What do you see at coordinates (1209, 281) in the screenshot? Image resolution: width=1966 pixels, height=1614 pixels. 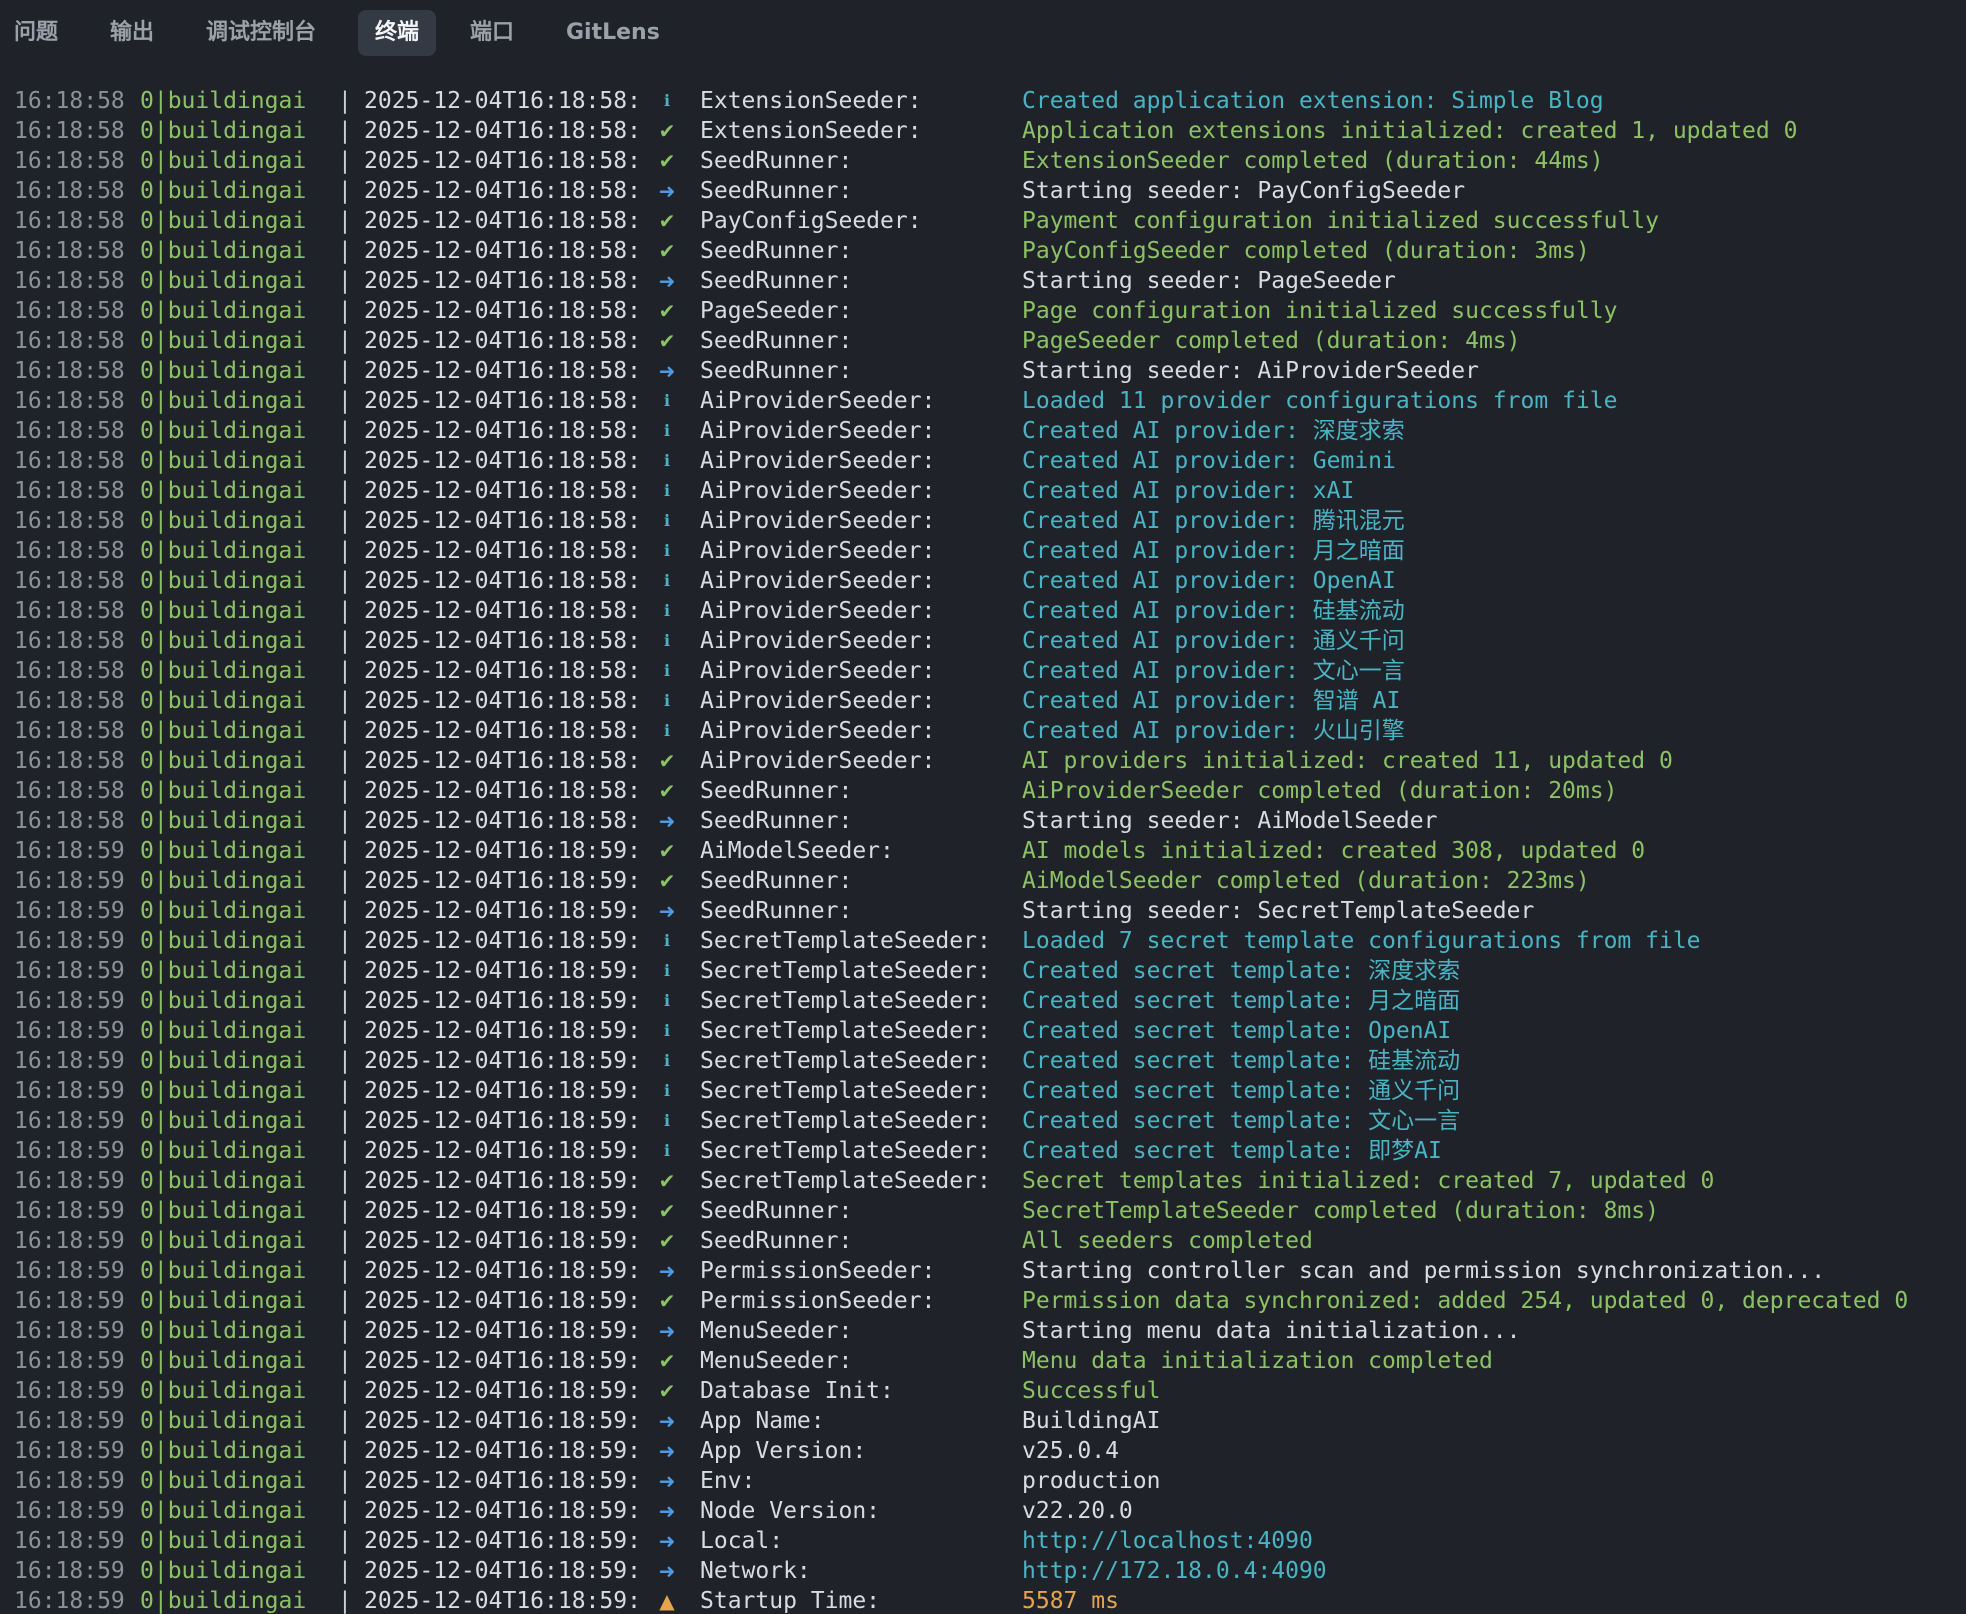 I see `log-message: Starting seeder: PageSeeder` at bounding box center [1209, 281].